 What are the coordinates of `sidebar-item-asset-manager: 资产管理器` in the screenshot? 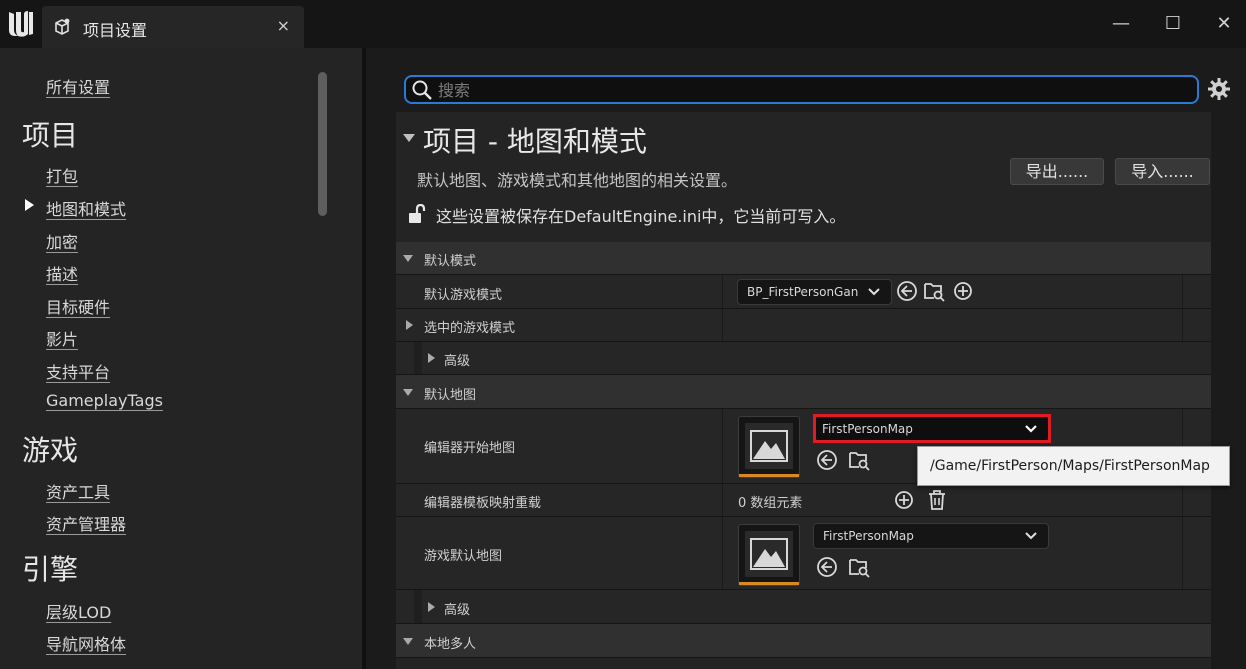 It's located at (86, 523).